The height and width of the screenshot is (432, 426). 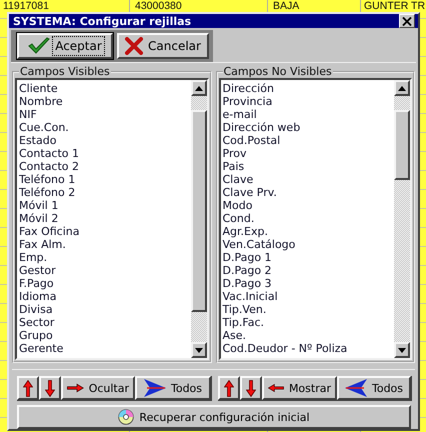 What do you see at coordinates (155, 388) in the screenshot?
I see `right-triangle-icon` at bounding box center [155, 388].